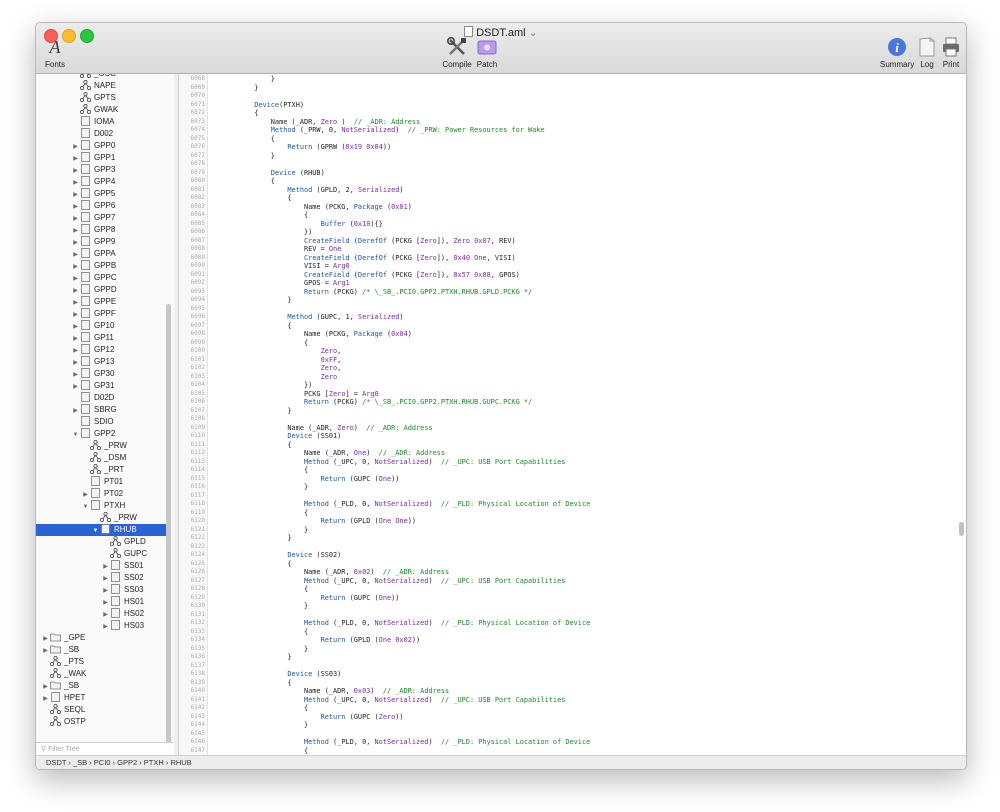  What do you see at coordinates (281, 674) in the screenshot?
I see `code-line: Device (SS03)` at bounding box center [281, 674].